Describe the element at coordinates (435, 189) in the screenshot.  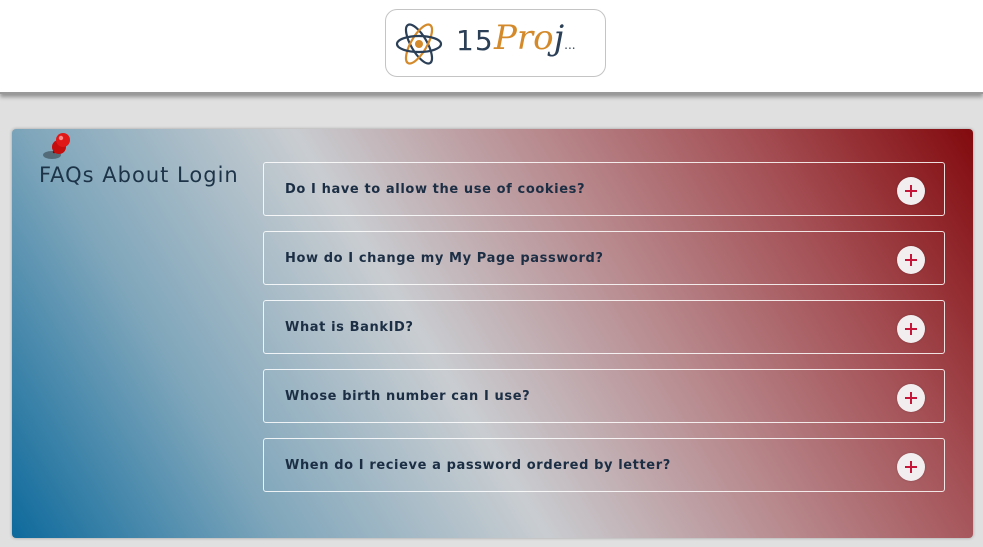
I see `faq-question: Do I have to allow the use of cookies?` at that location.